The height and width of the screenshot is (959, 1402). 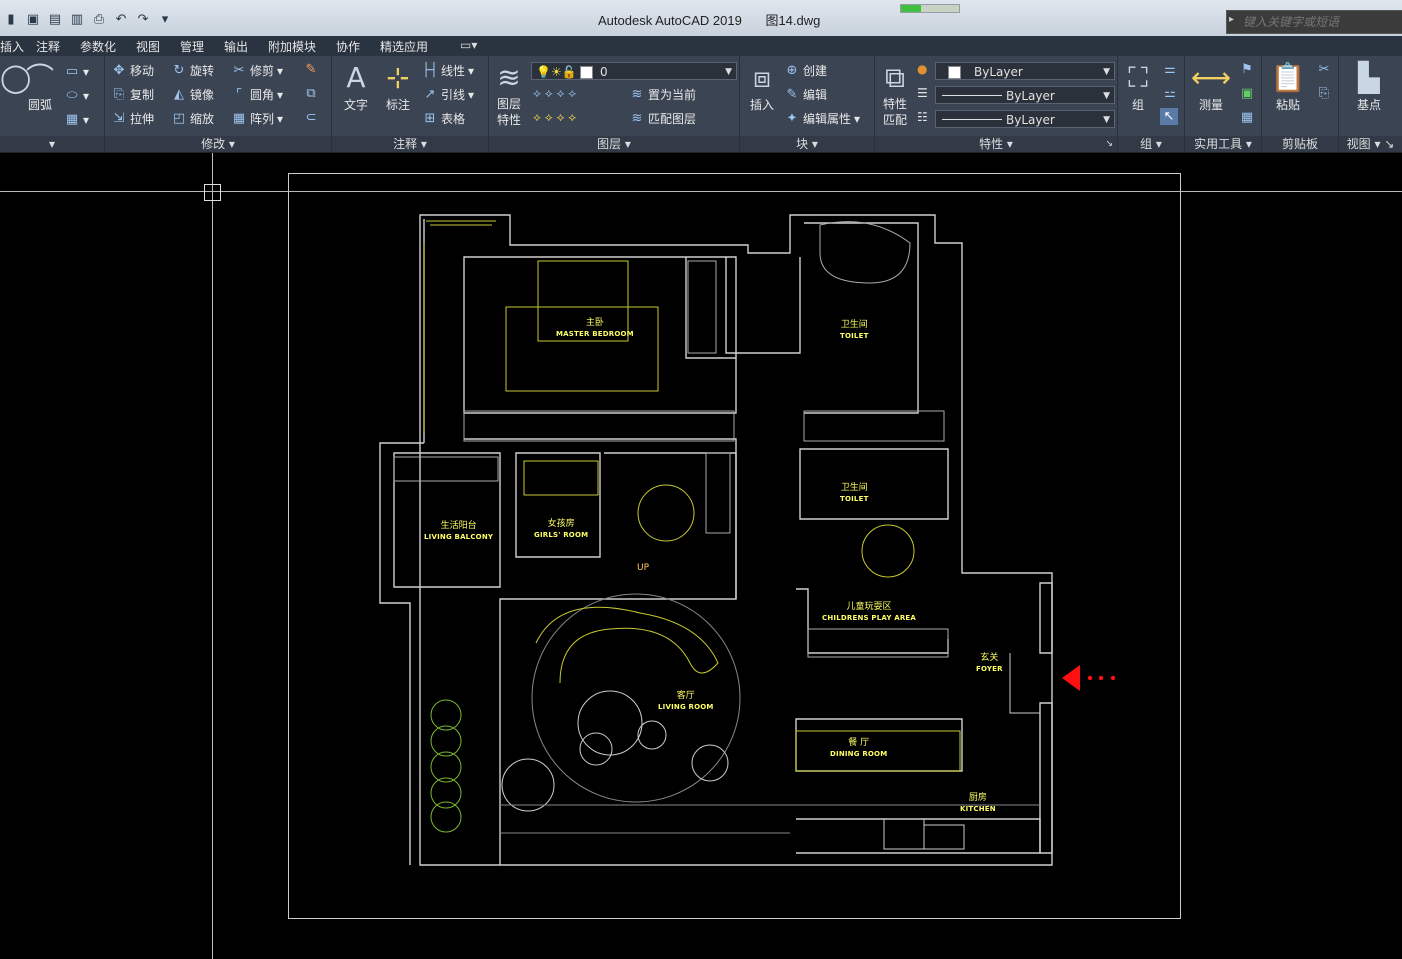 I want to click on panel-groups-title: 组 ▾, so click(x=1151, y=144).